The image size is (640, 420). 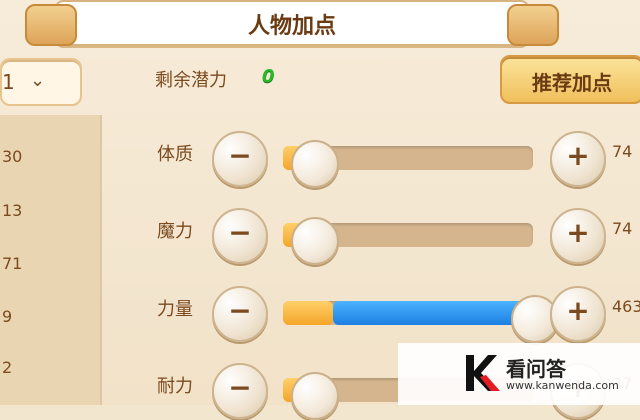 What do you see at coordinates (533, 25) in the screenshot?
I see `title-right-ornament` at bounding box center [533, 25].